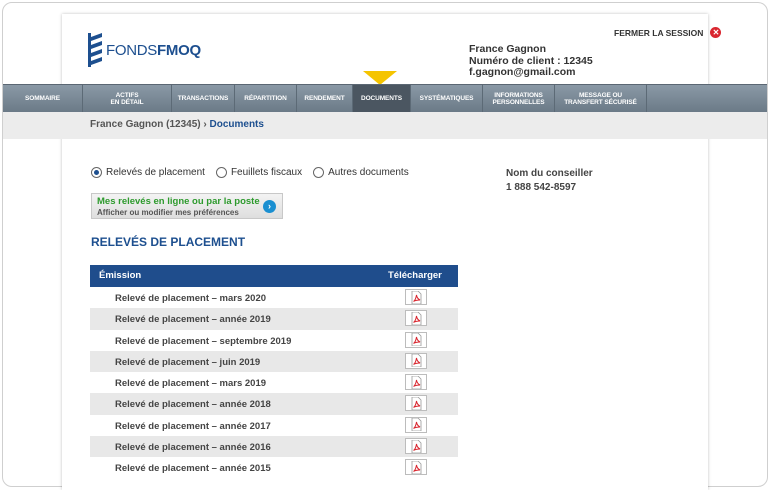  I want to click on nav-item-systematiques: SYSTÉMATIQUES, so click(447, 98).